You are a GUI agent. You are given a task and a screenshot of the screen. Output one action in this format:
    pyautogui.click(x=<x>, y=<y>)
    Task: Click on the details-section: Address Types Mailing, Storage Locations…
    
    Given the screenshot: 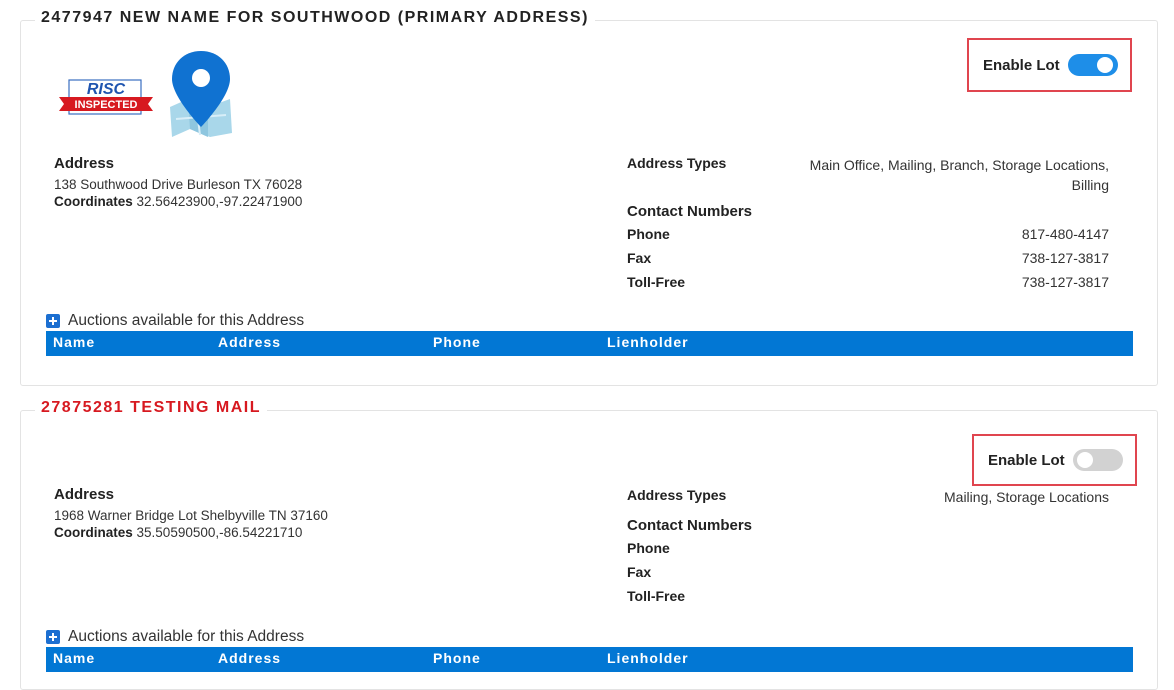 What is the action you would take?
    pyautogui.click(x=868, y=545)
    